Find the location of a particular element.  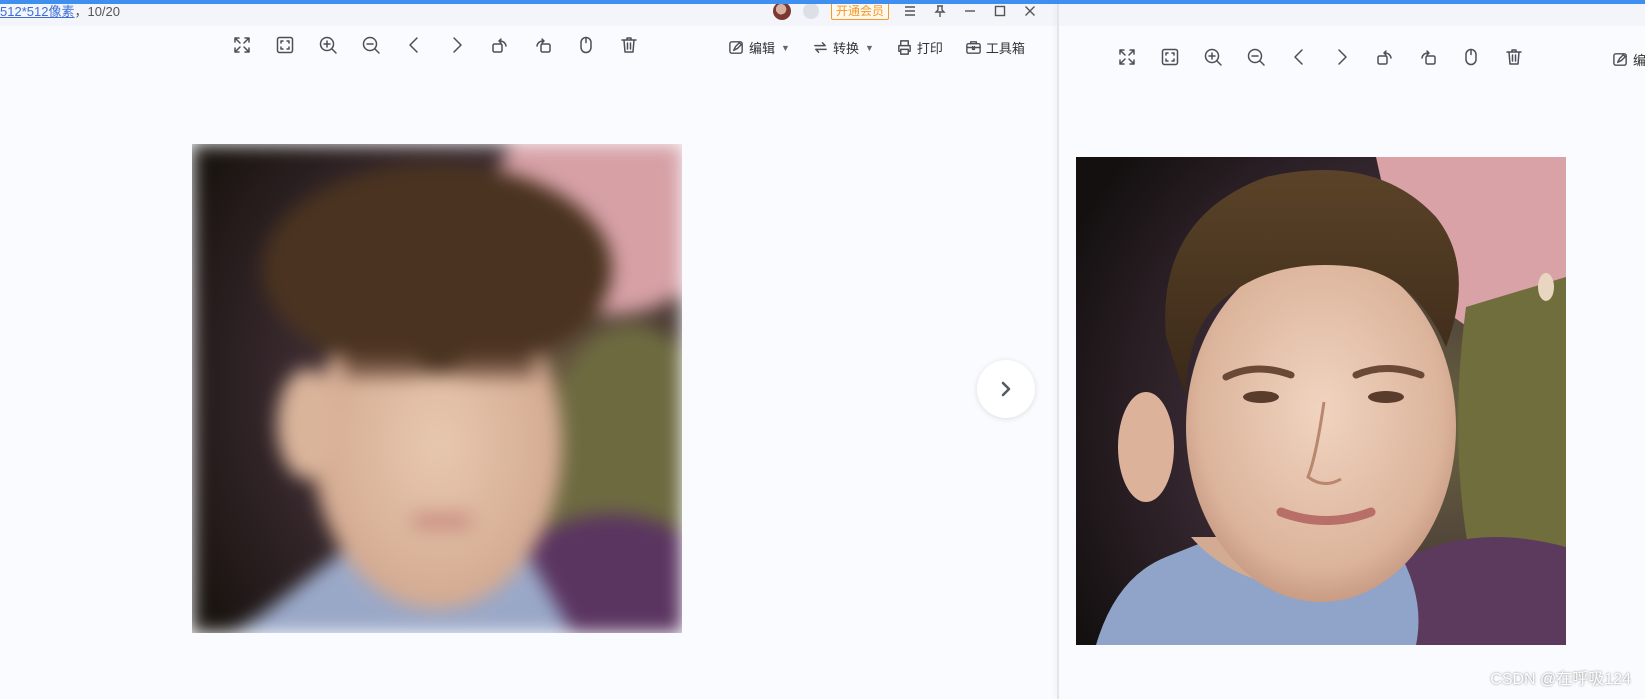

avatar is located at coordinates (781, 12).